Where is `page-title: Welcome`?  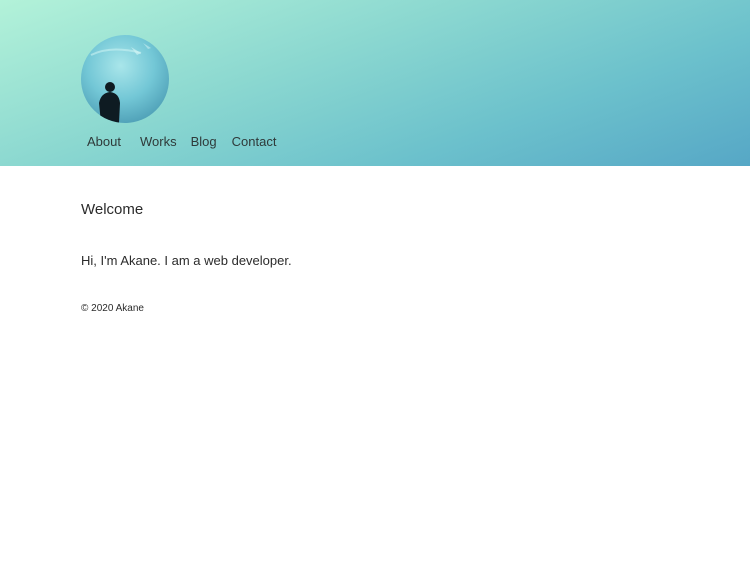
page-title: Welcome is located at coordinates (112, 209).